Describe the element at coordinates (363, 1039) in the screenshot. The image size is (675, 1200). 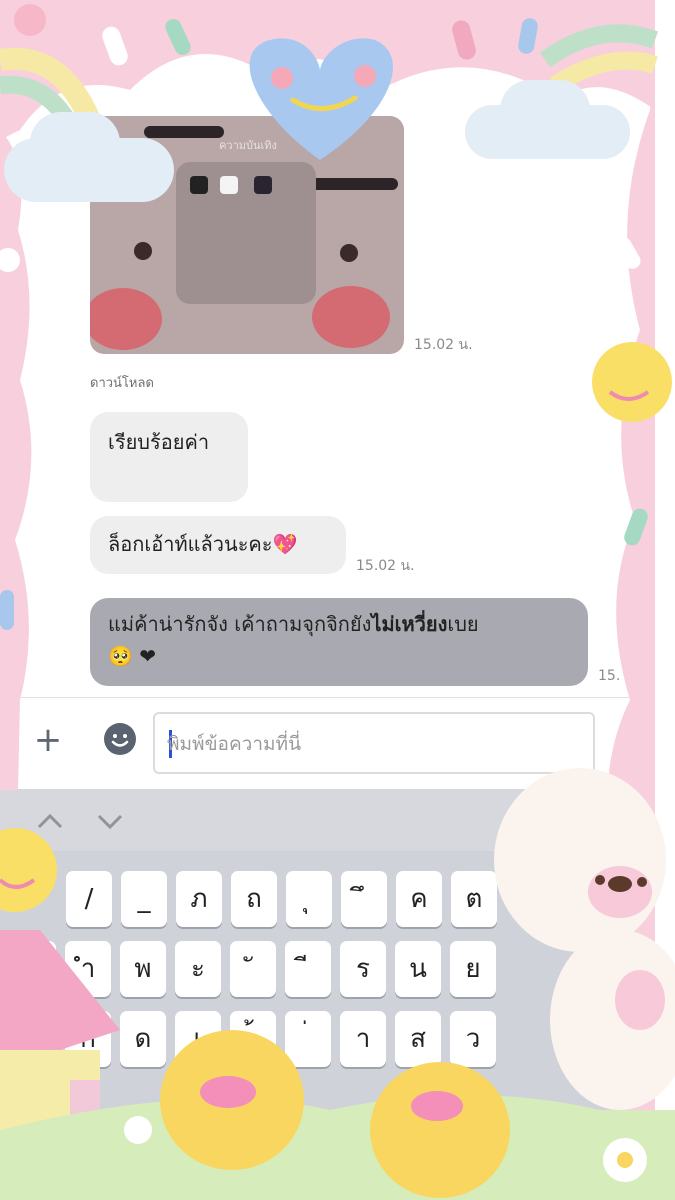
I see `key-2-6: า` at that location.